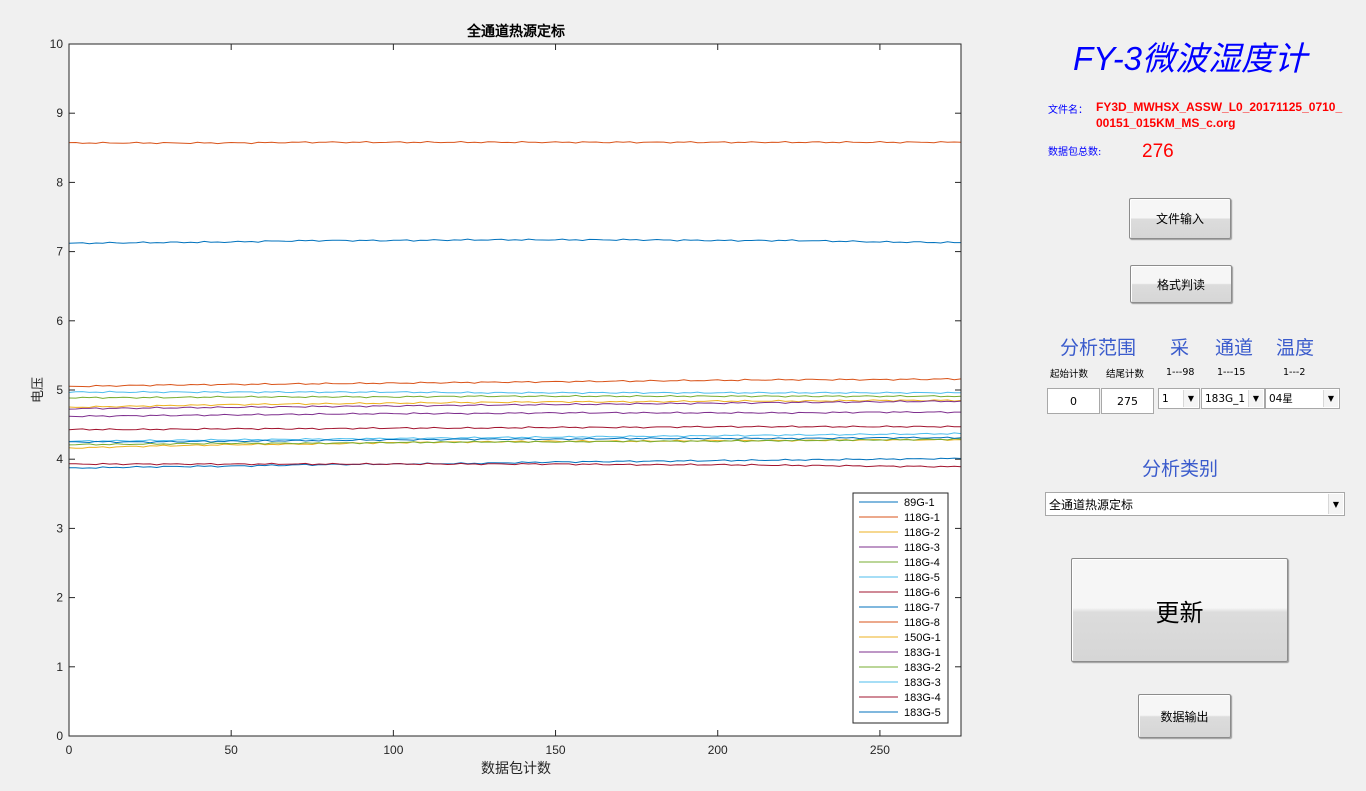  I want to click on file-input-button: 文件输入, so click(1180, 218).